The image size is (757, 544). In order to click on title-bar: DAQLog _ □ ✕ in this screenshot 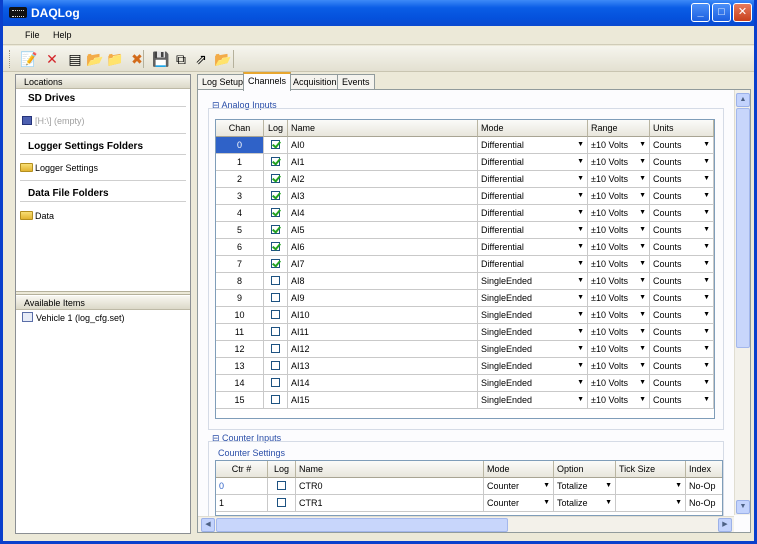, I will do `click(378, 13)`.